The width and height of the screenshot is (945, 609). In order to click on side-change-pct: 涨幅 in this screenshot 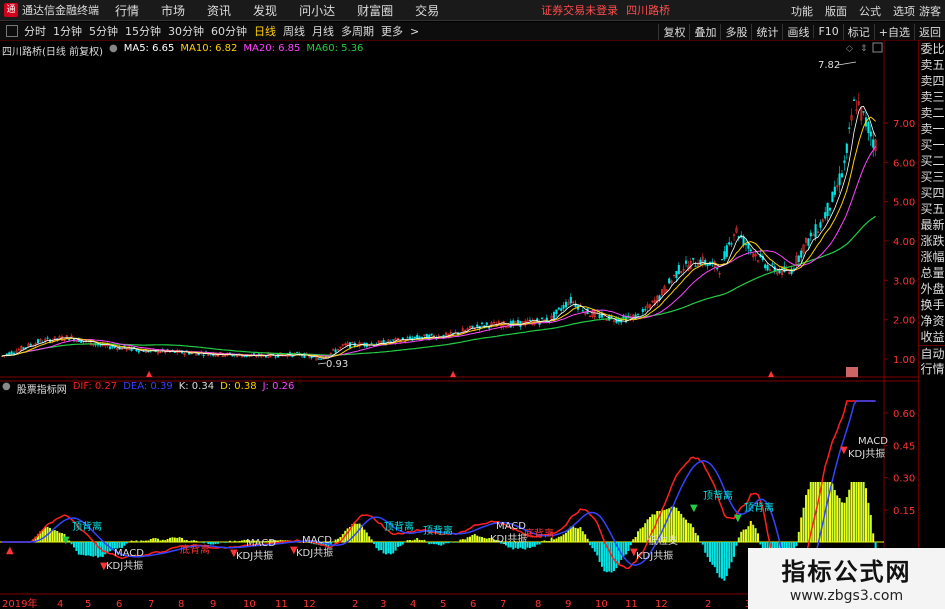, I will do `click(932, 257)`.